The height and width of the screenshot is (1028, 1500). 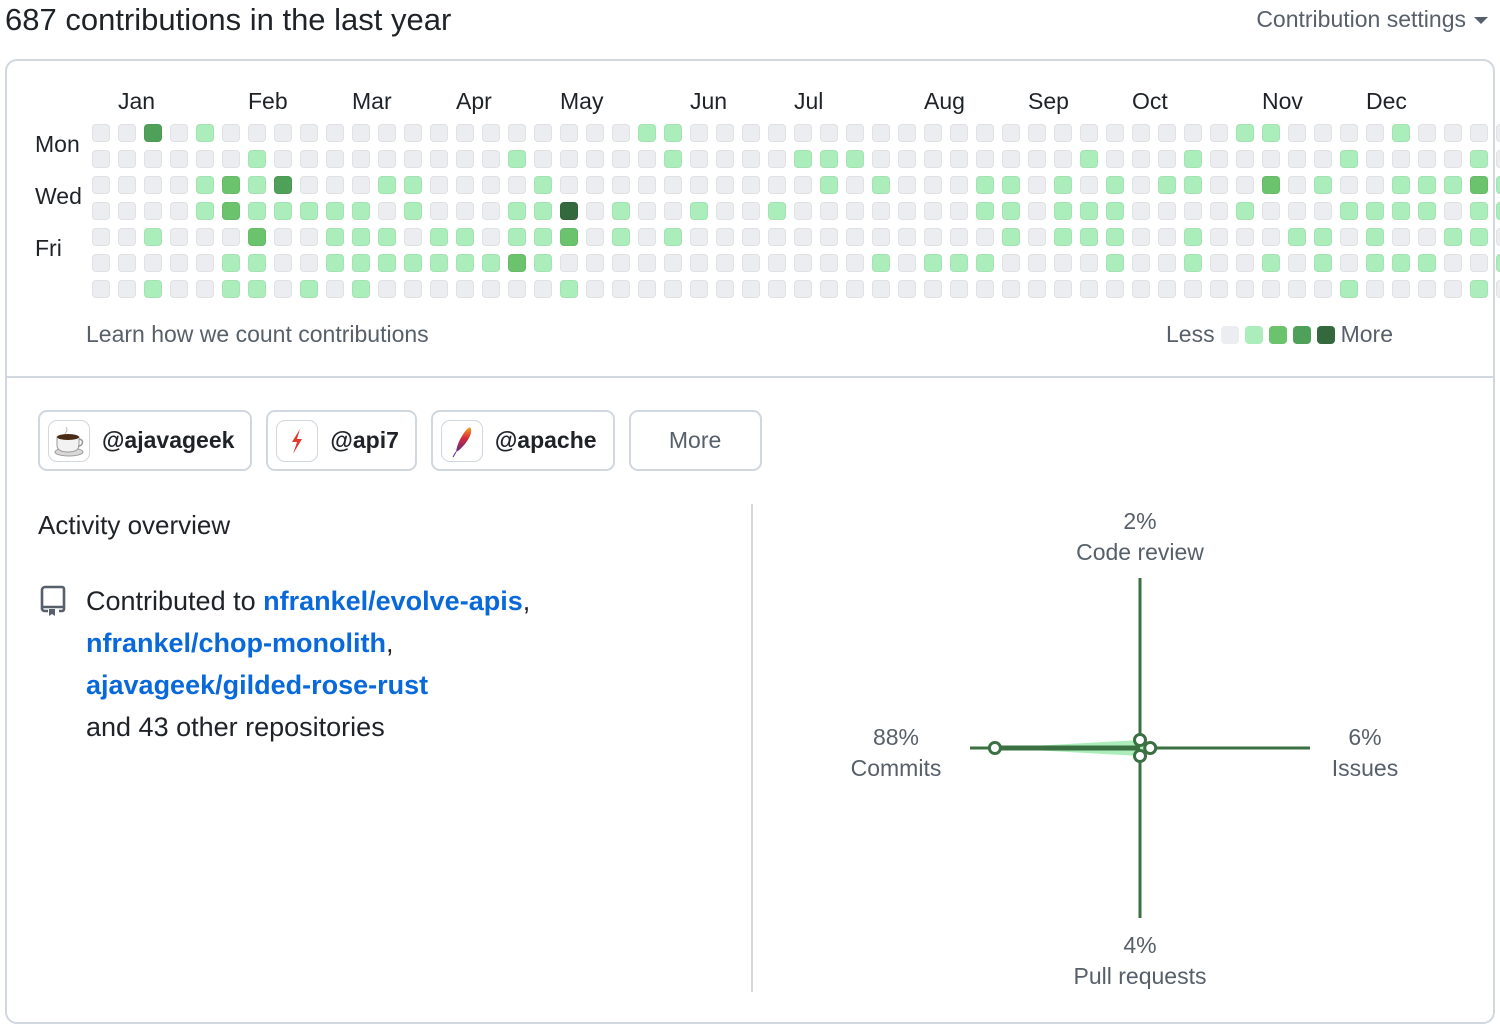 What do you see at coordinates (522, 440) in the screenshot?
I see `org-button-apache: @apache` at bounding box center [522, 440].